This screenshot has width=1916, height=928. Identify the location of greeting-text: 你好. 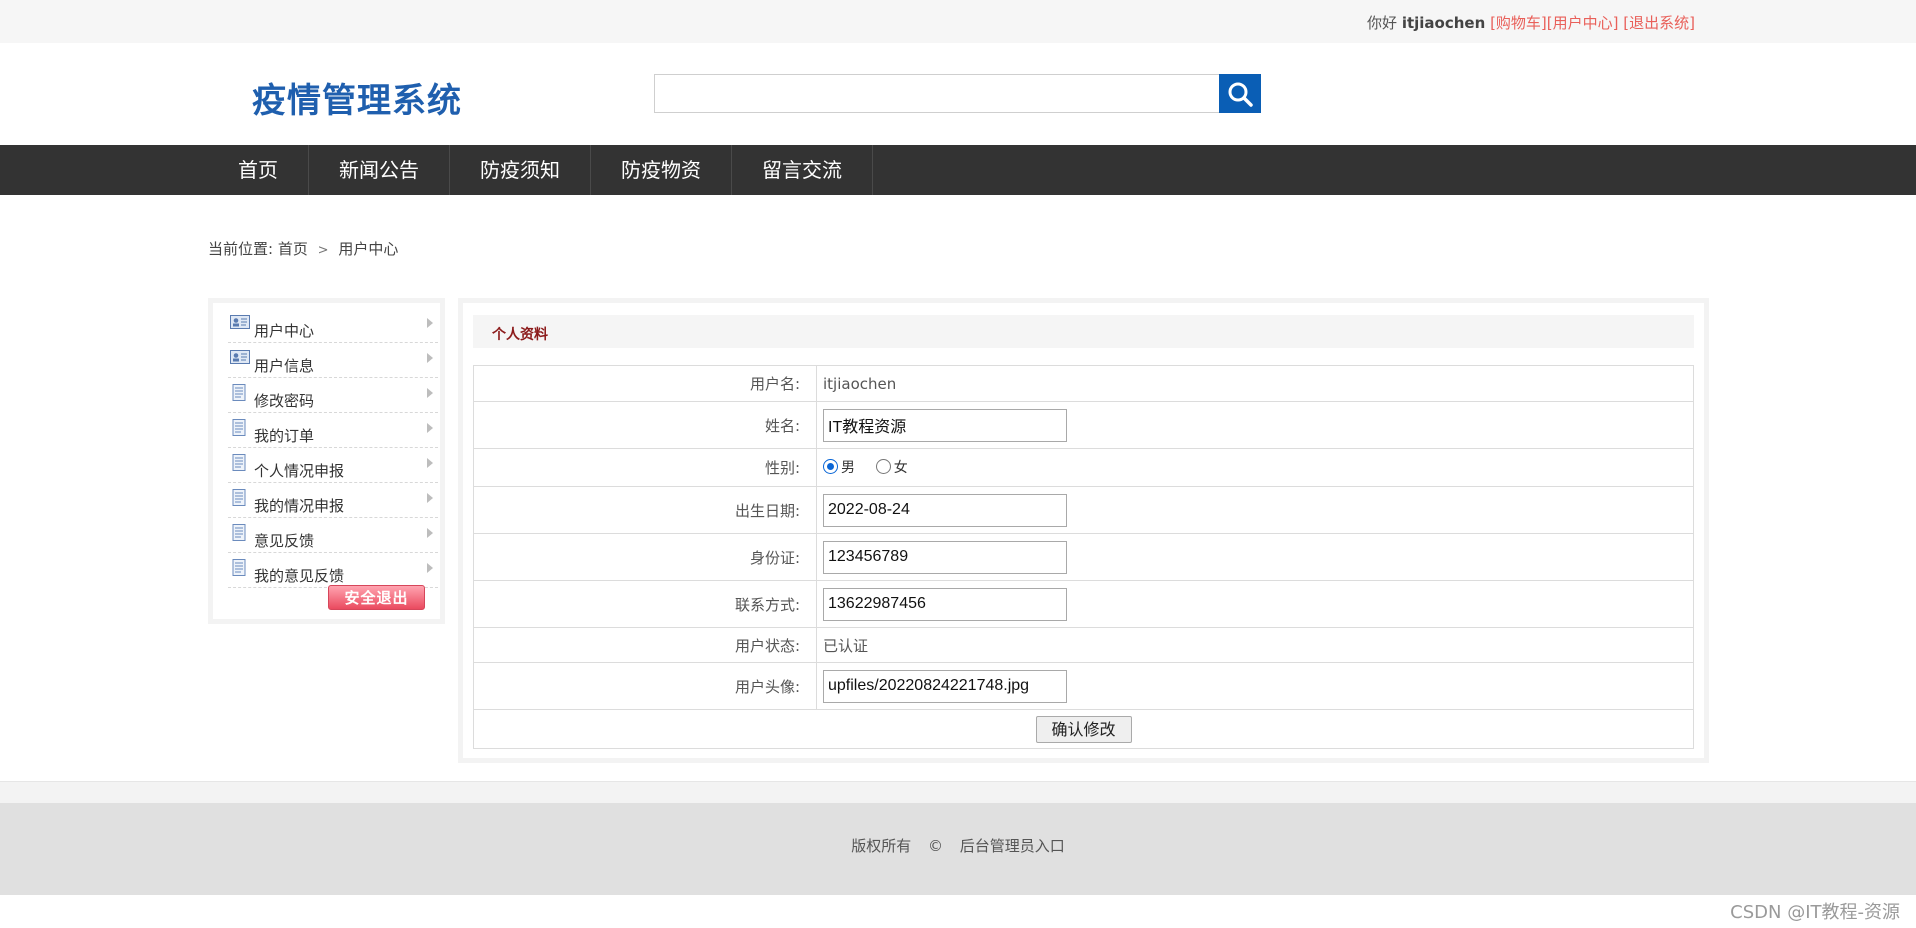
(1382, 23).